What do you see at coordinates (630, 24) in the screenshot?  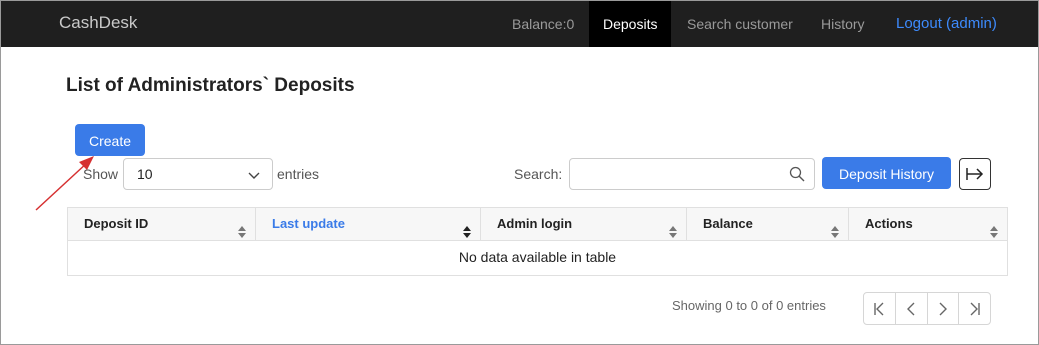 I see `nav-deposits: Deposits` at bounding box center [630, 24].